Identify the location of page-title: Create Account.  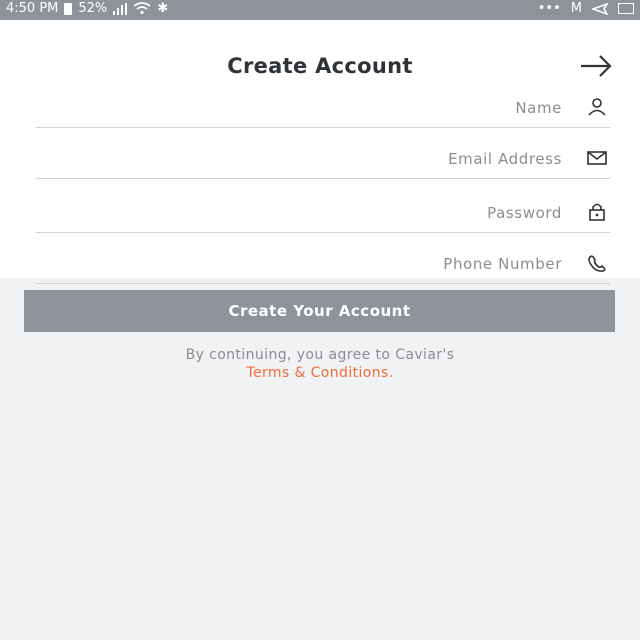
(320, 66).